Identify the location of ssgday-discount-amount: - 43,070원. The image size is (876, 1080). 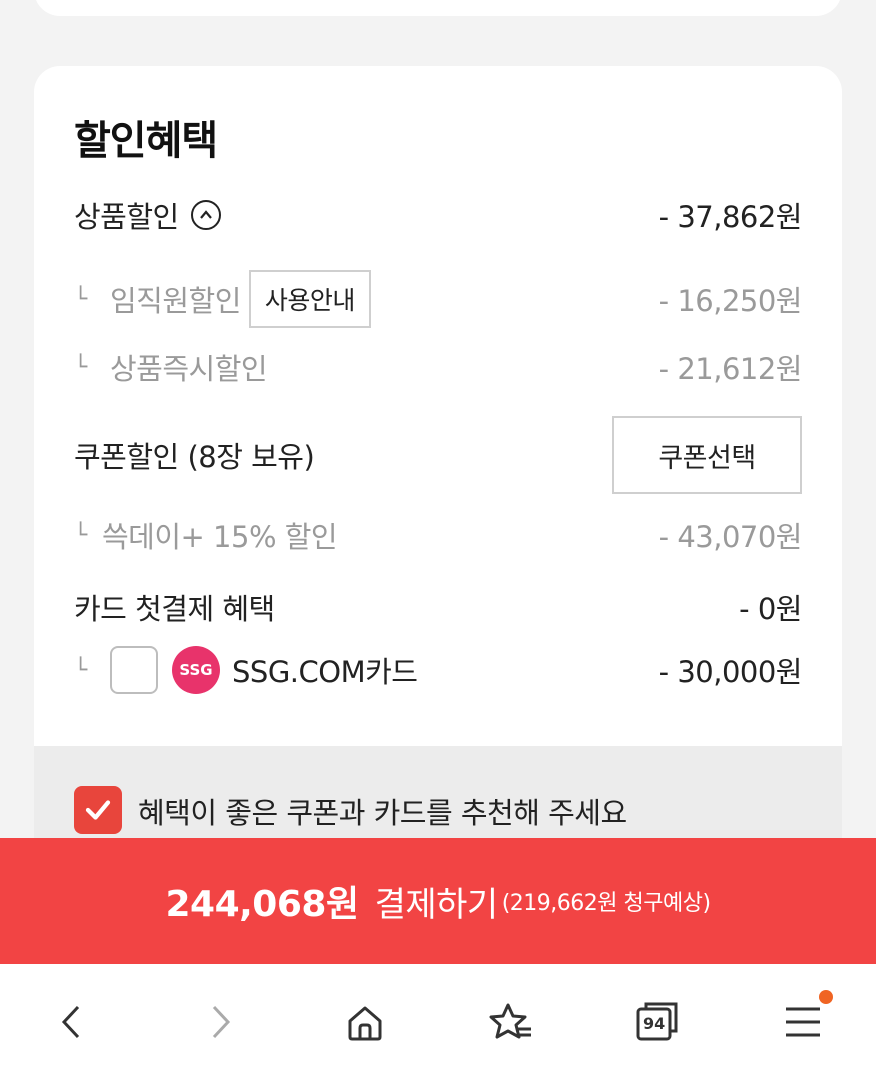
(730, 537).